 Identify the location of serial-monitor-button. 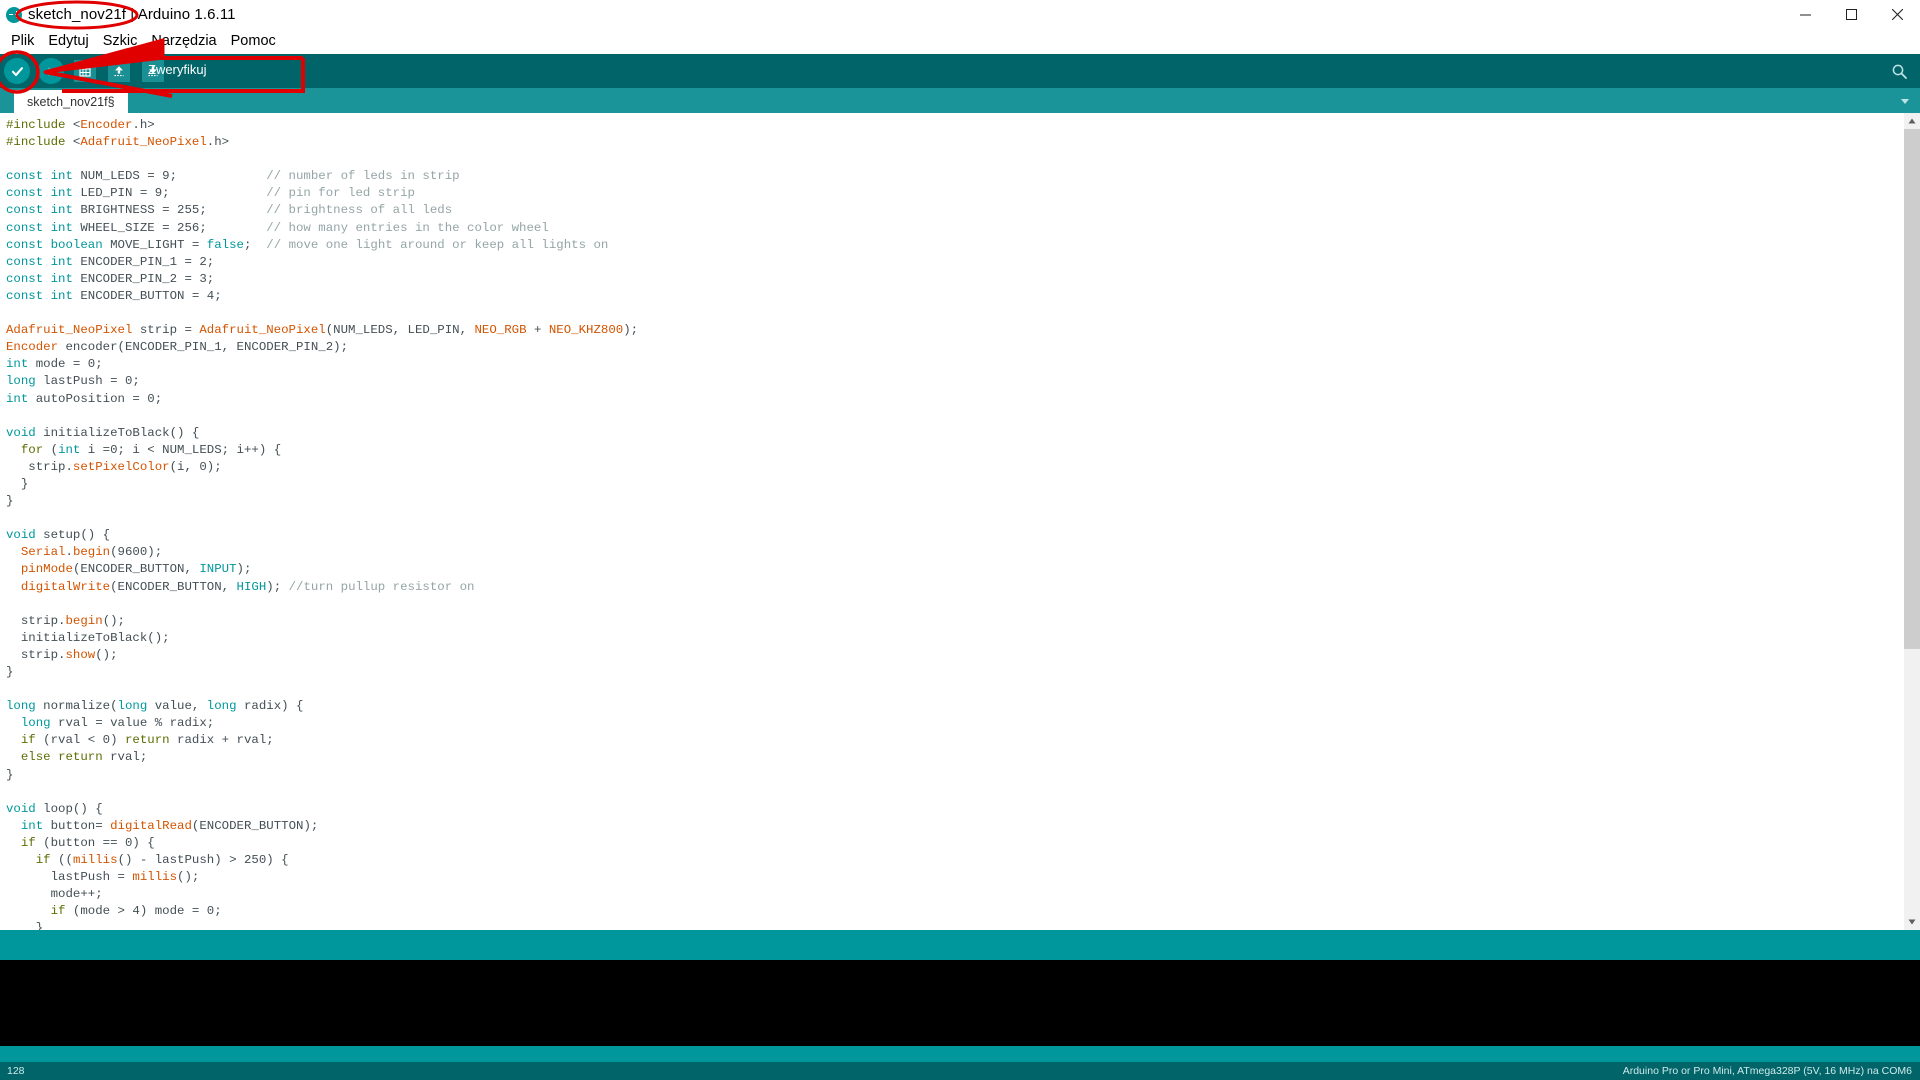
(1899, 71).